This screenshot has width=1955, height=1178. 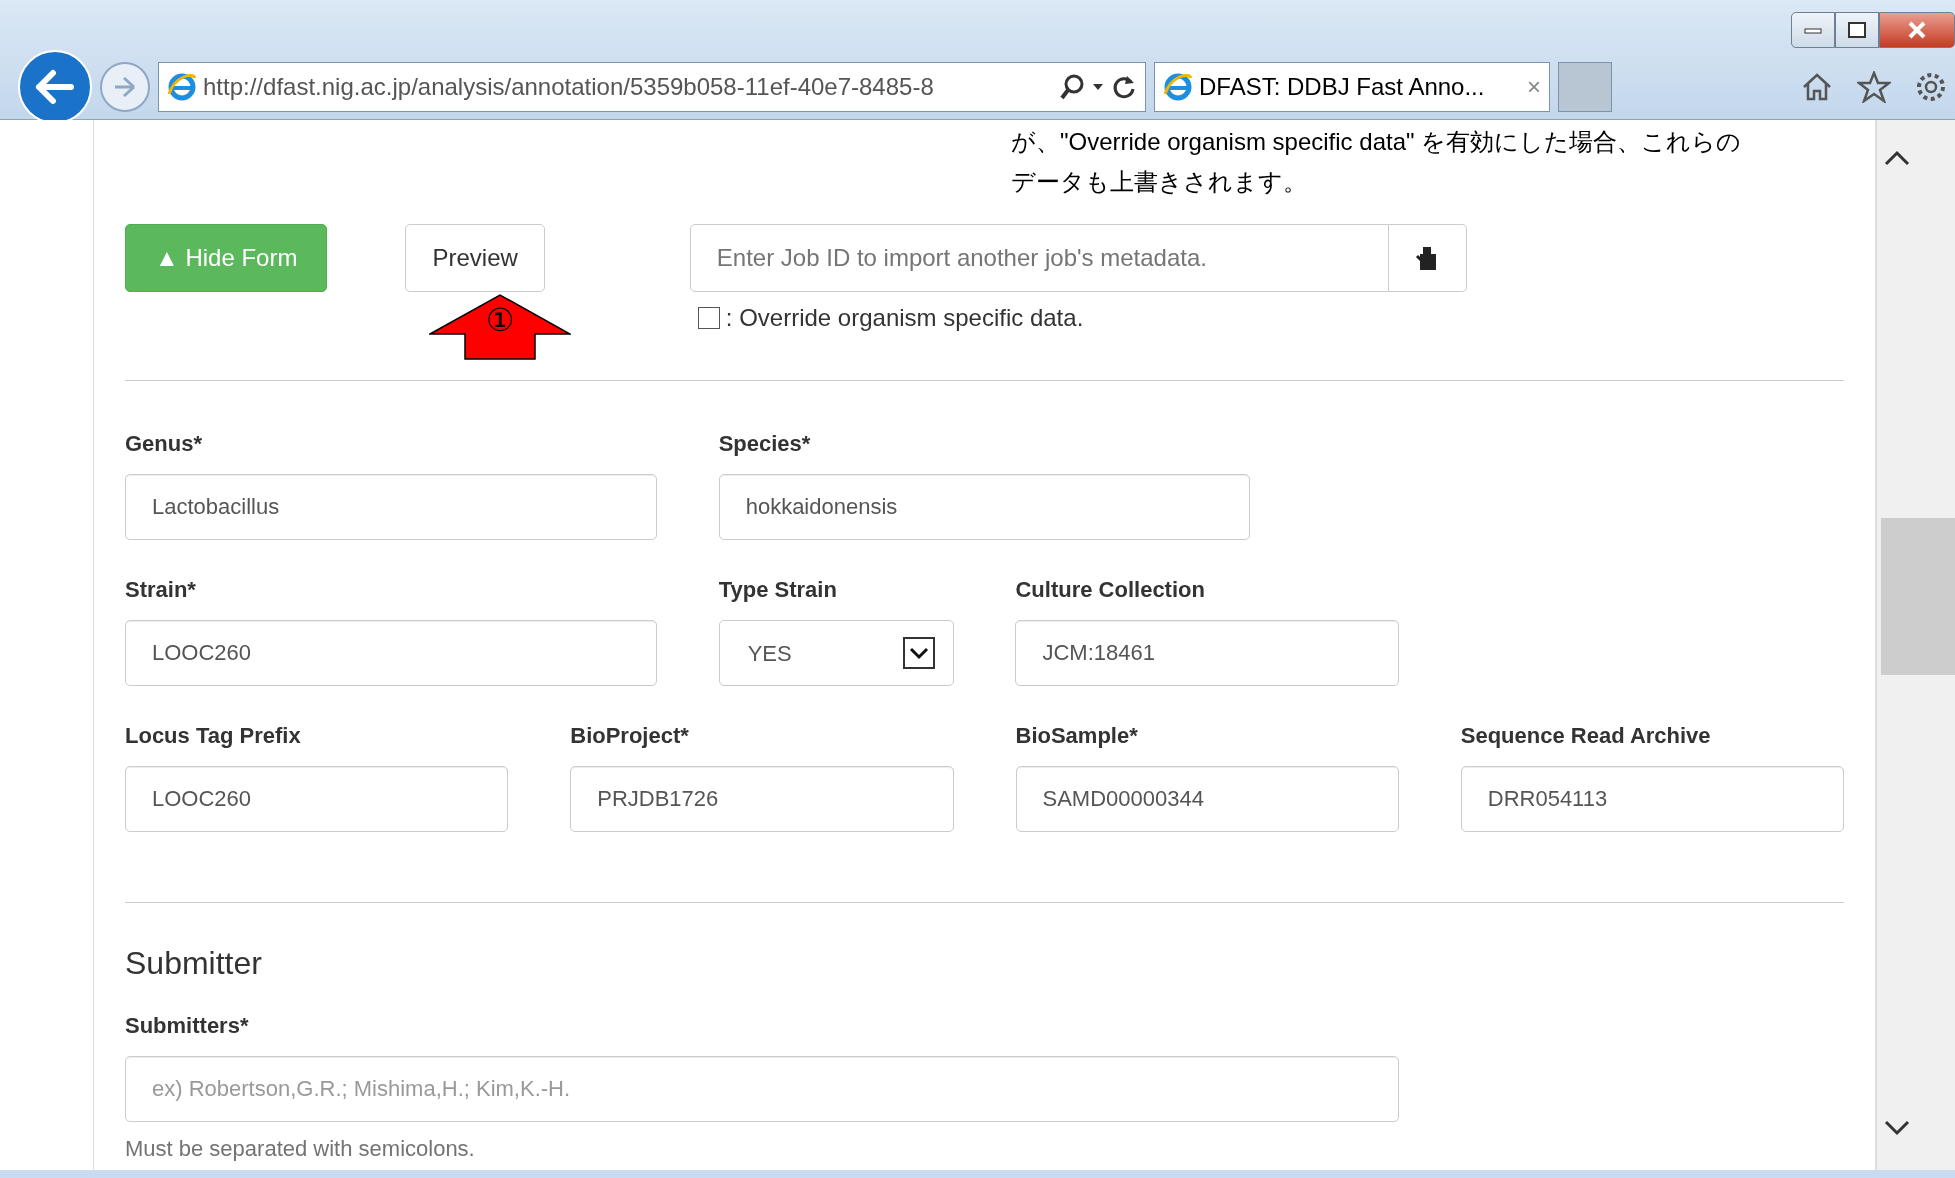 What do you see at coordinates (187, 1026) in the screenshot?
I see `field-label: Submitters*` at bounding box center [187, 1026].